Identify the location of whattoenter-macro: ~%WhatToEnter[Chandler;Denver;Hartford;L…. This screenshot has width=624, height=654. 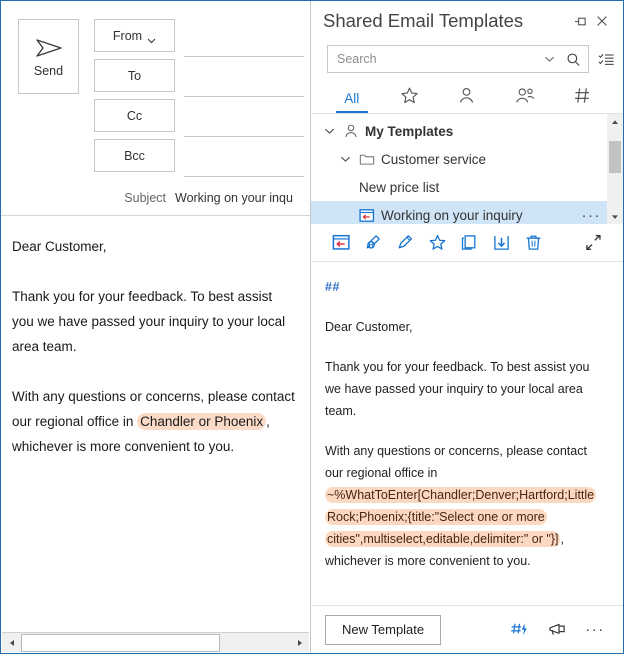
(461, 517).